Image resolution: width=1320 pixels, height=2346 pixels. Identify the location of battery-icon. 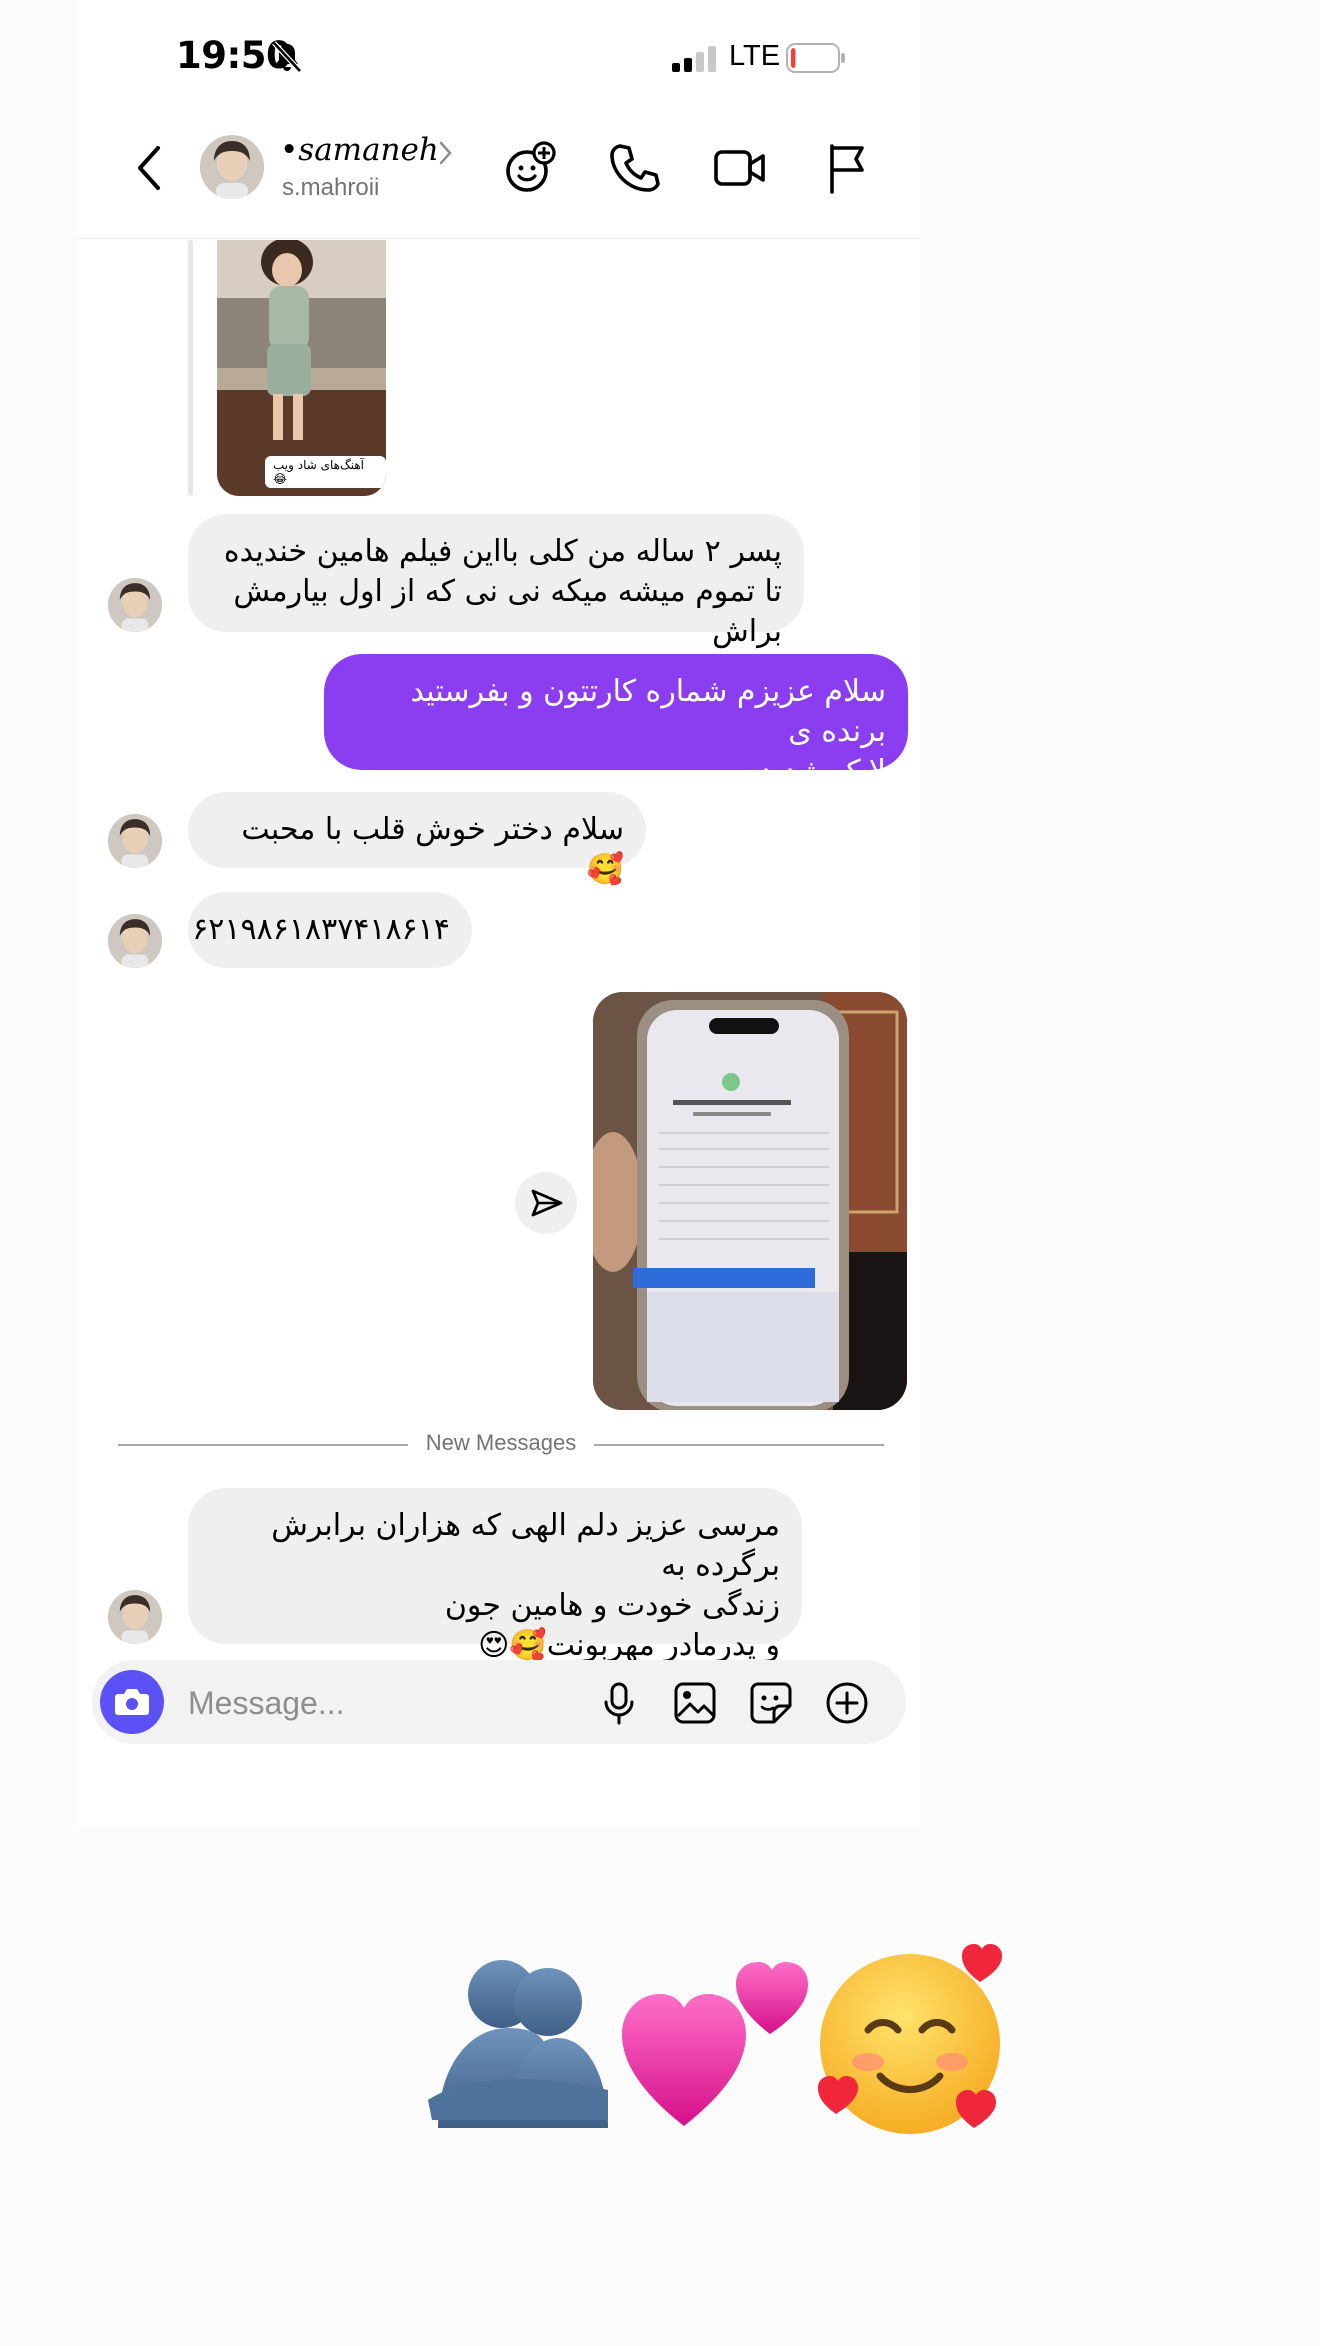
(815, 58).